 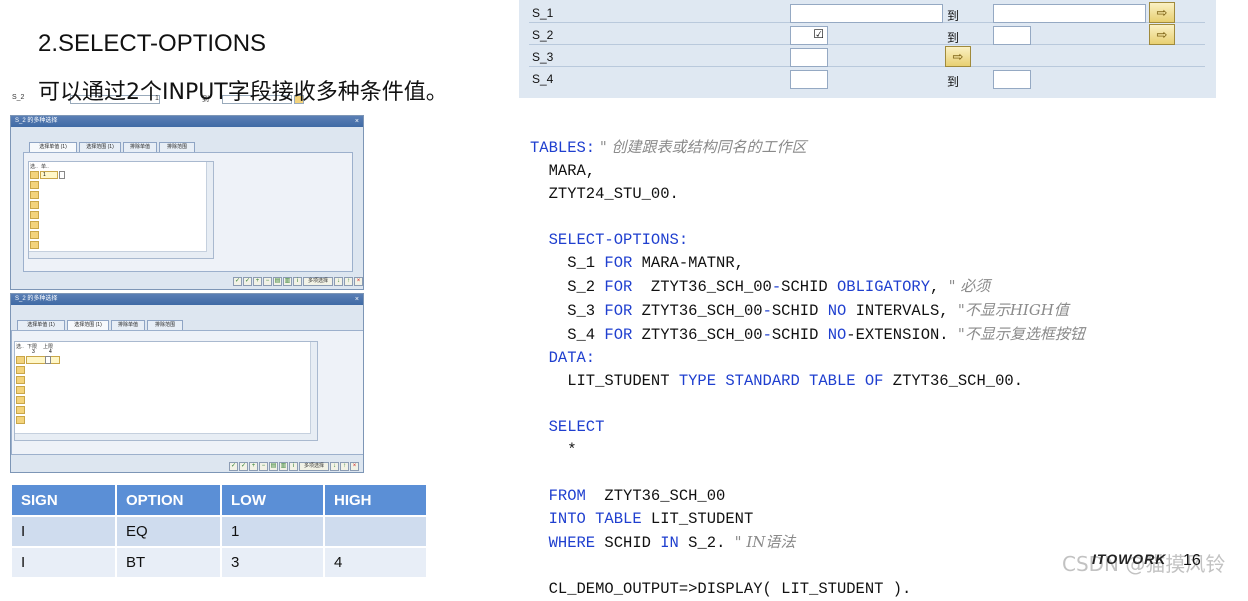 What do you see at coordinates (702, 287) in the screenshot?
I see `code-text: ZTYT36_SCH_00` at bounding box center [702, 287].